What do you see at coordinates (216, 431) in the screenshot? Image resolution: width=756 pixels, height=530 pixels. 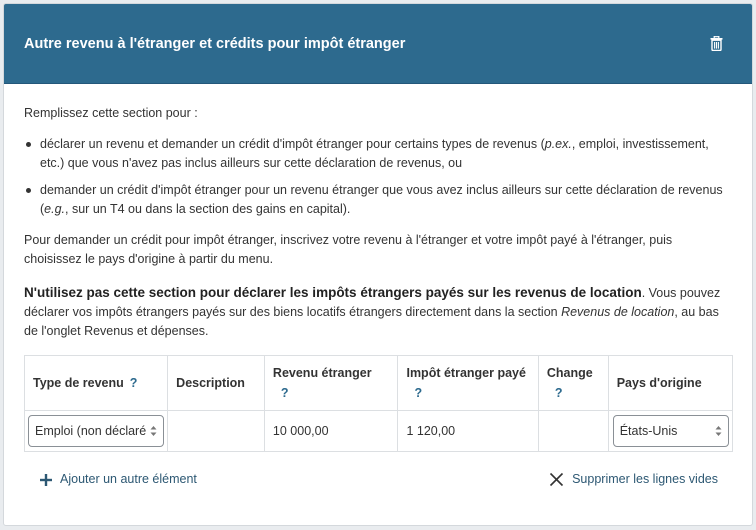 I see `description-input` at bounding box center [216, 431].